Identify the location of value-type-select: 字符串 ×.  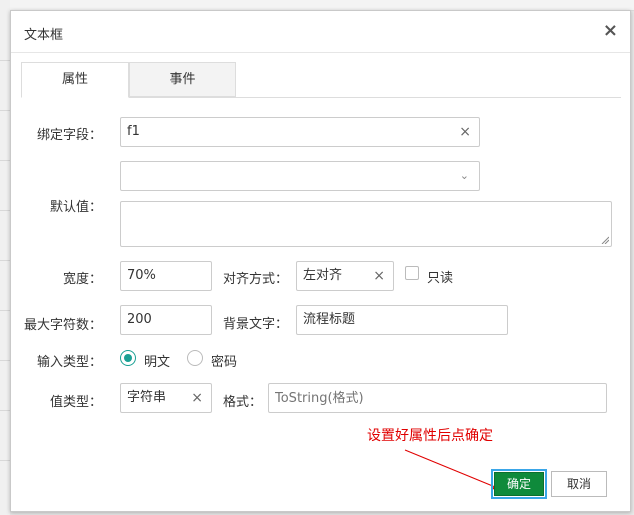
(166, 398).